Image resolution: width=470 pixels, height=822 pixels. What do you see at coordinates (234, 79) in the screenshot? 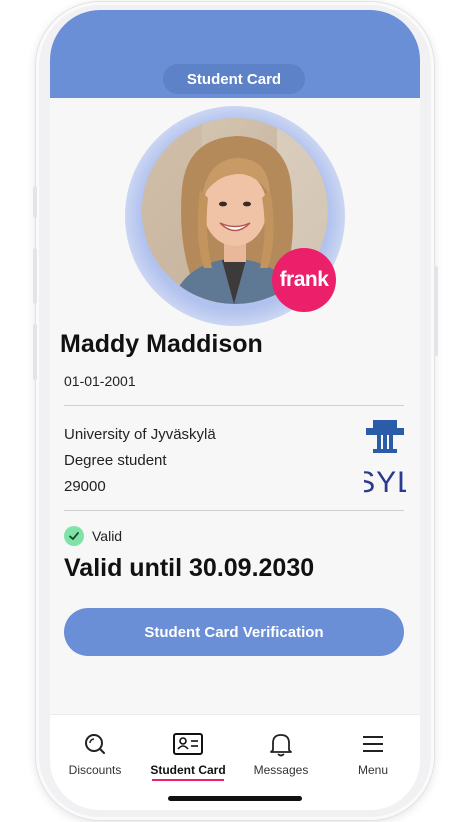
I see `page-title: Student Card` at bounding box center [234, 79].